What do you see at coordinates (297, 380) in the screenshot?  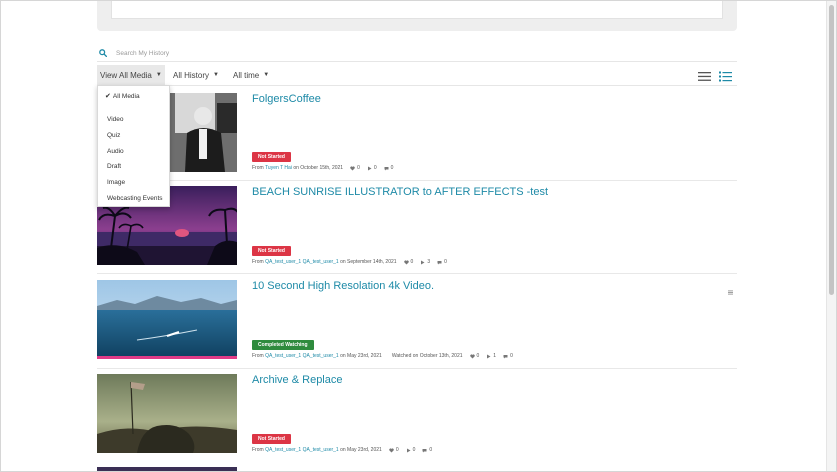 I see `entry-title: Archive & Replace` at bounding box center [297, 380].